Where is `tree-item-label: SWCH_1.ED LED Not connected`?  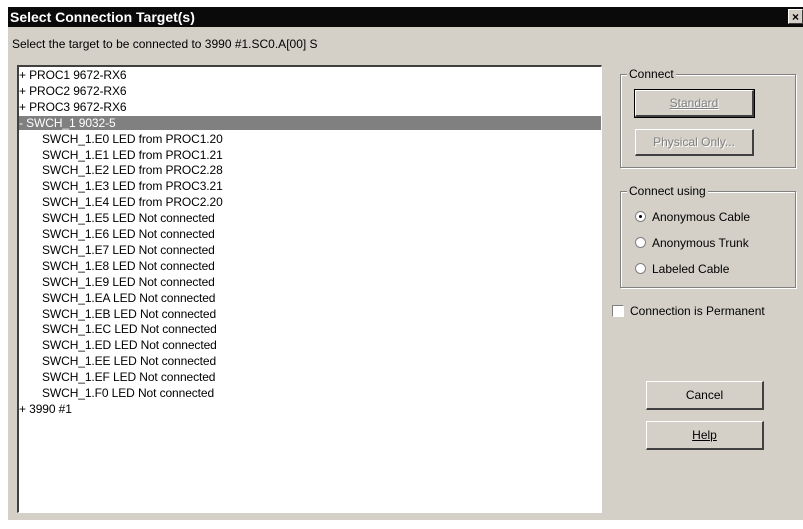
tree-item-label: SWCH_1.ED LED Not connected is located at coordinates (129, 345).